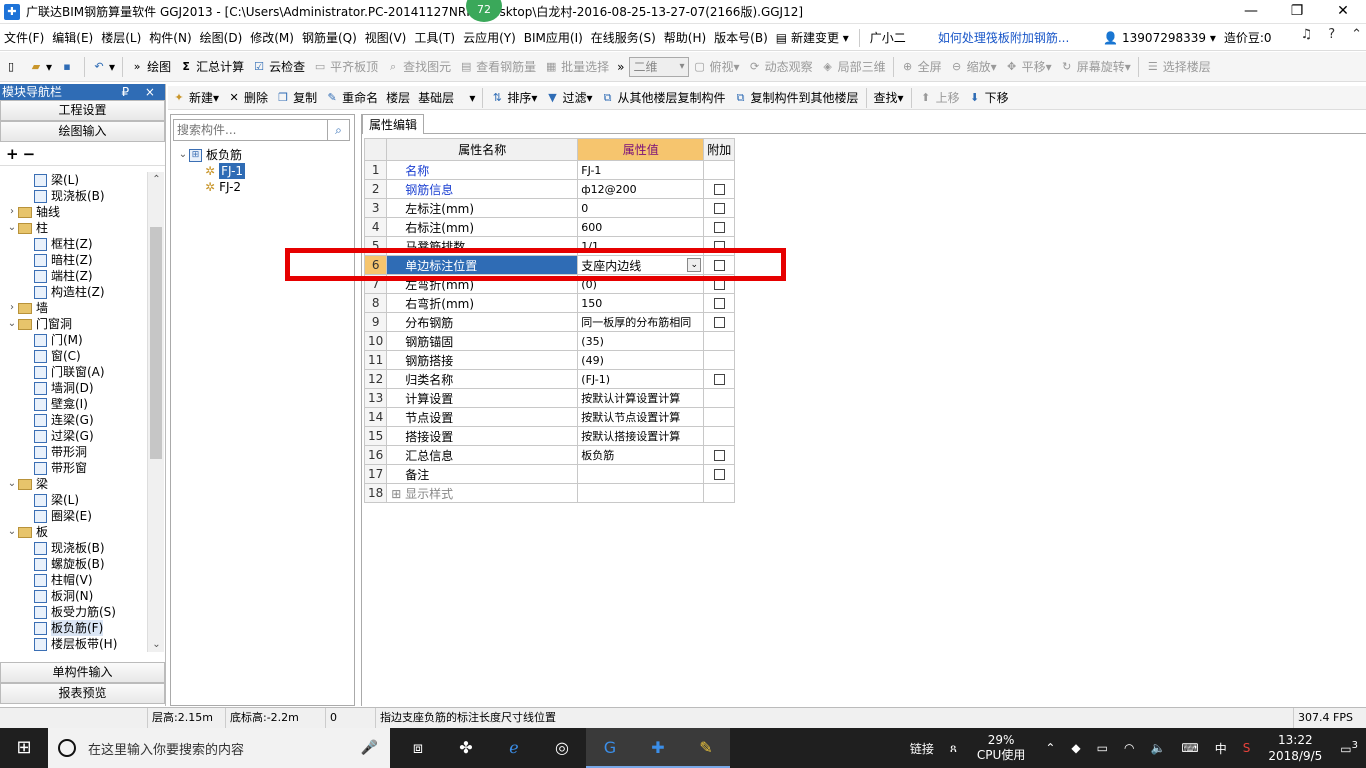 Image resolution: width=1366 pixels, height=768 pixels. I want to click on property-value: 1/1, so click(641, 246).